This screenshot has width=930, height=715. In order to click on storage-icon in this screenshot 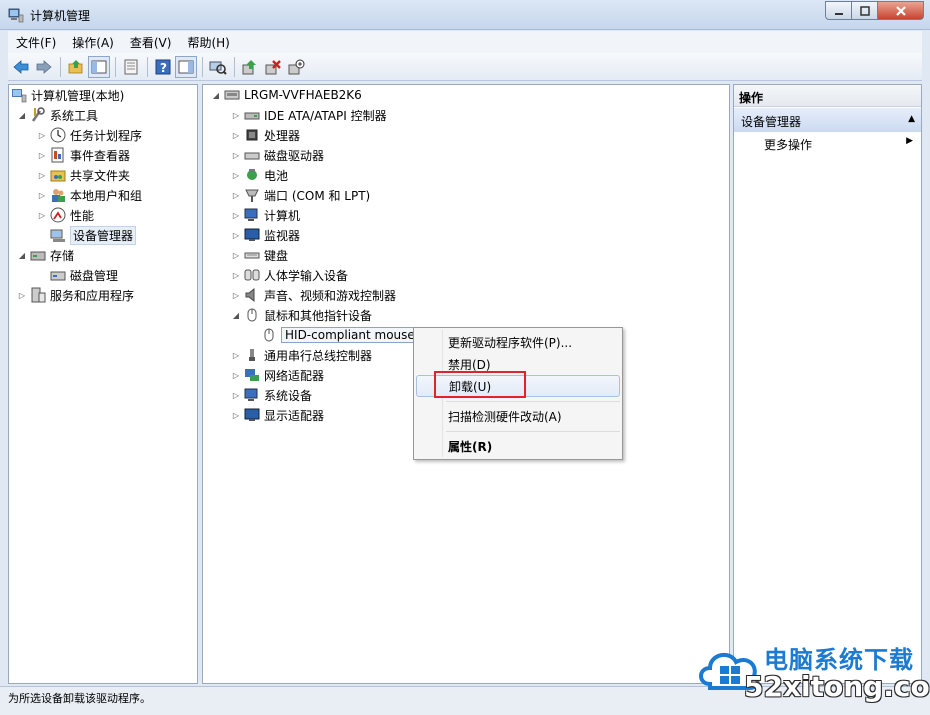, I will do `click(38, 256)`.